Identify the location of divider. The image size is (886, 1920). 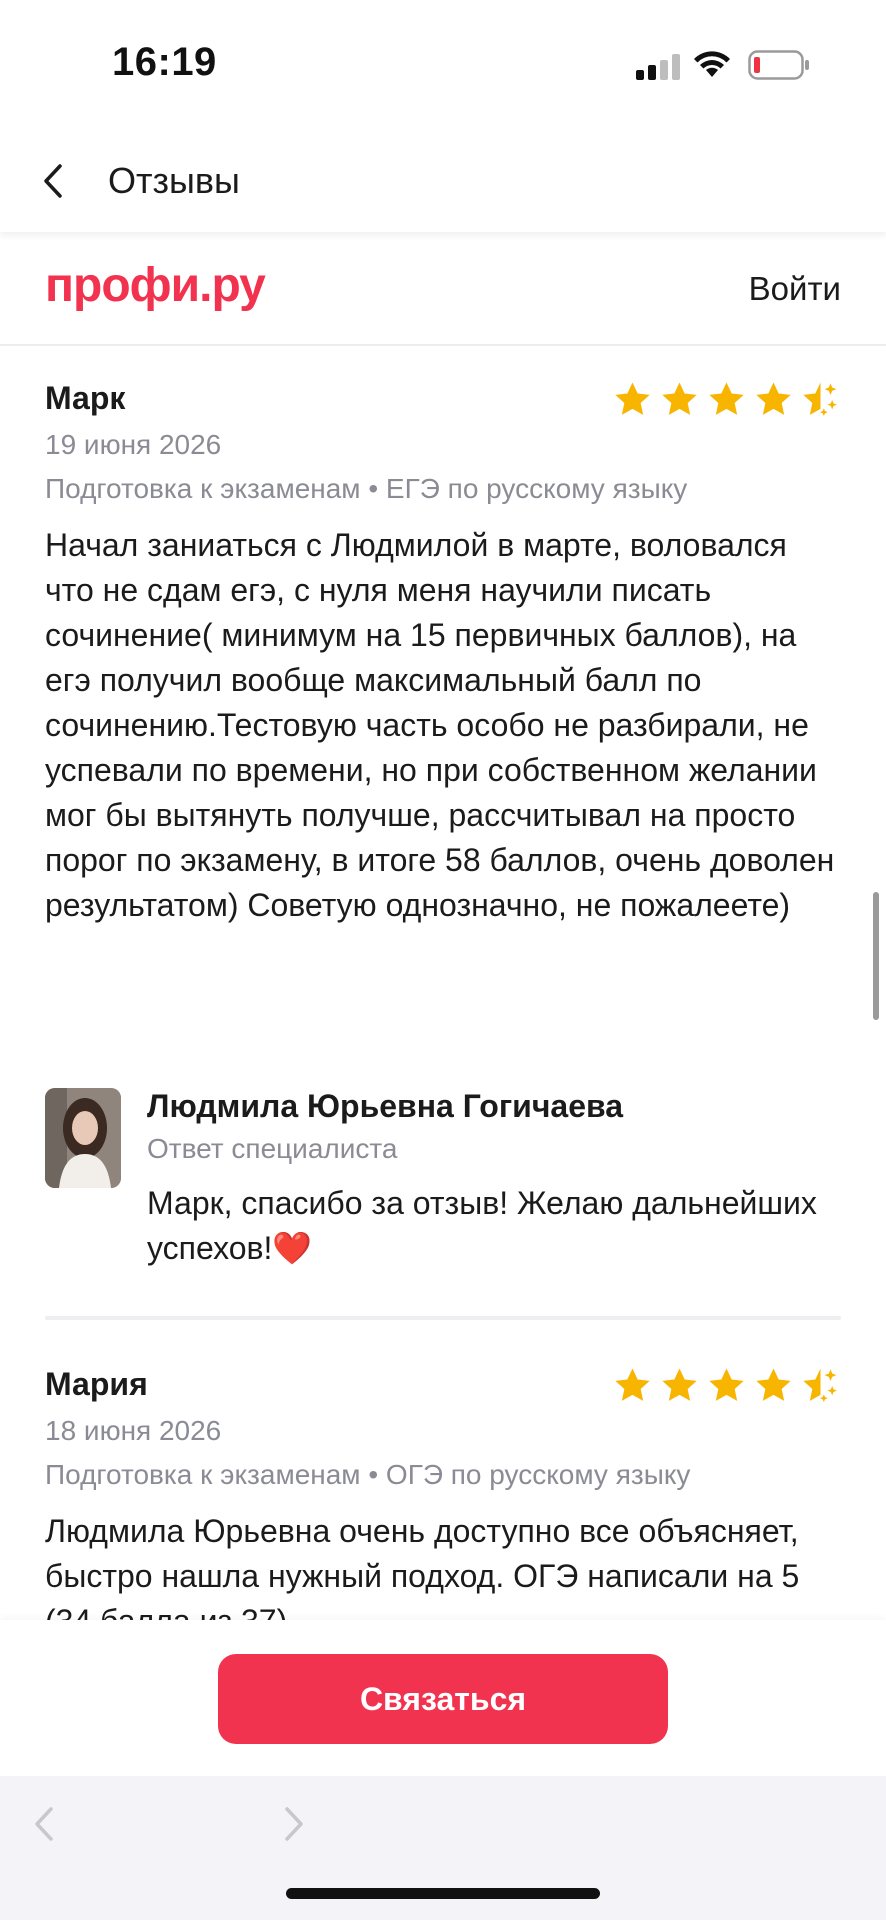
(443, 1318).